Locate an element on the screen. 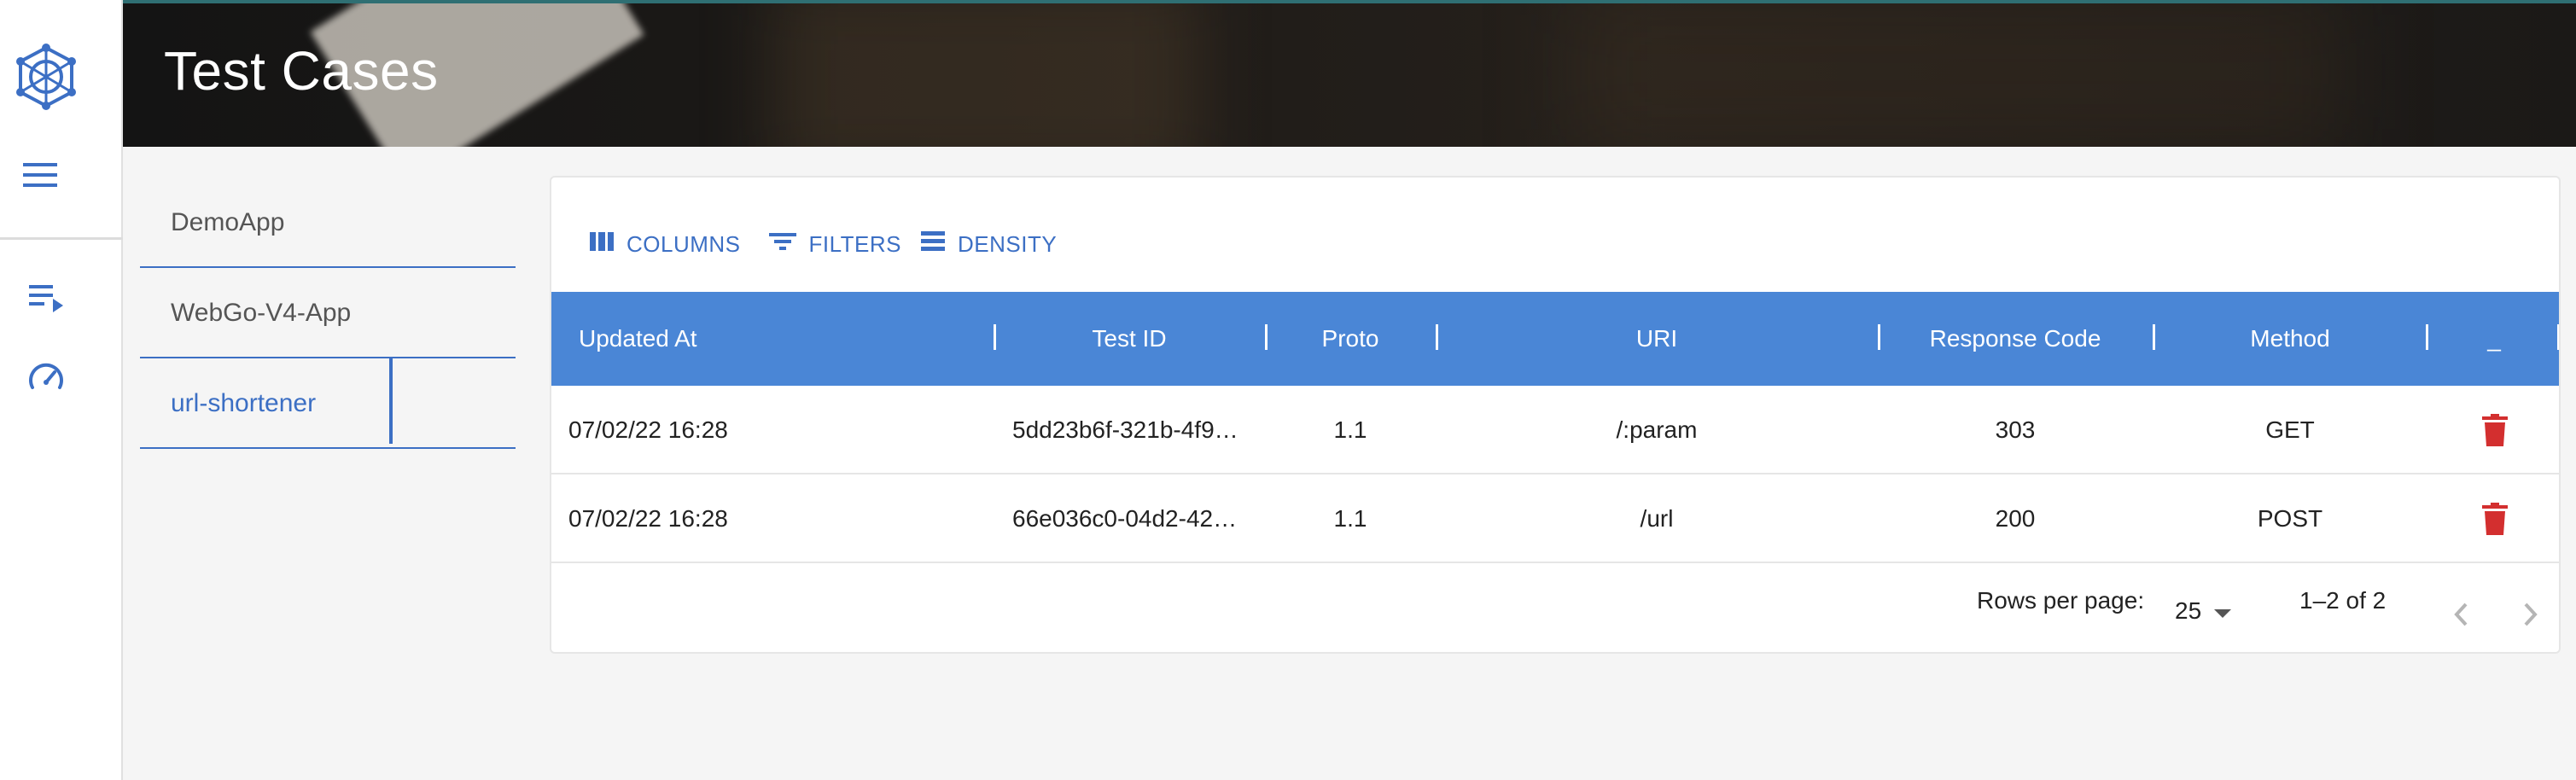 The height and width of the screenshot is (780, 2576). app-item-label: DemoApp is located at coordinates (228, 222).